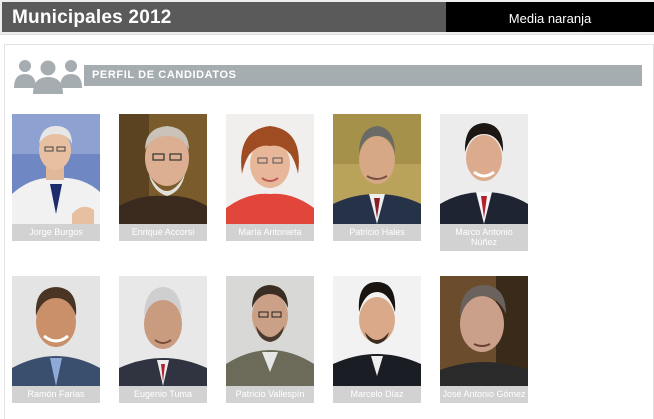  What do you see at coordinates (56, 232) in the screenshot?
I see `candidate-name: Jorge Burgos` at bounding box center [56, 232].